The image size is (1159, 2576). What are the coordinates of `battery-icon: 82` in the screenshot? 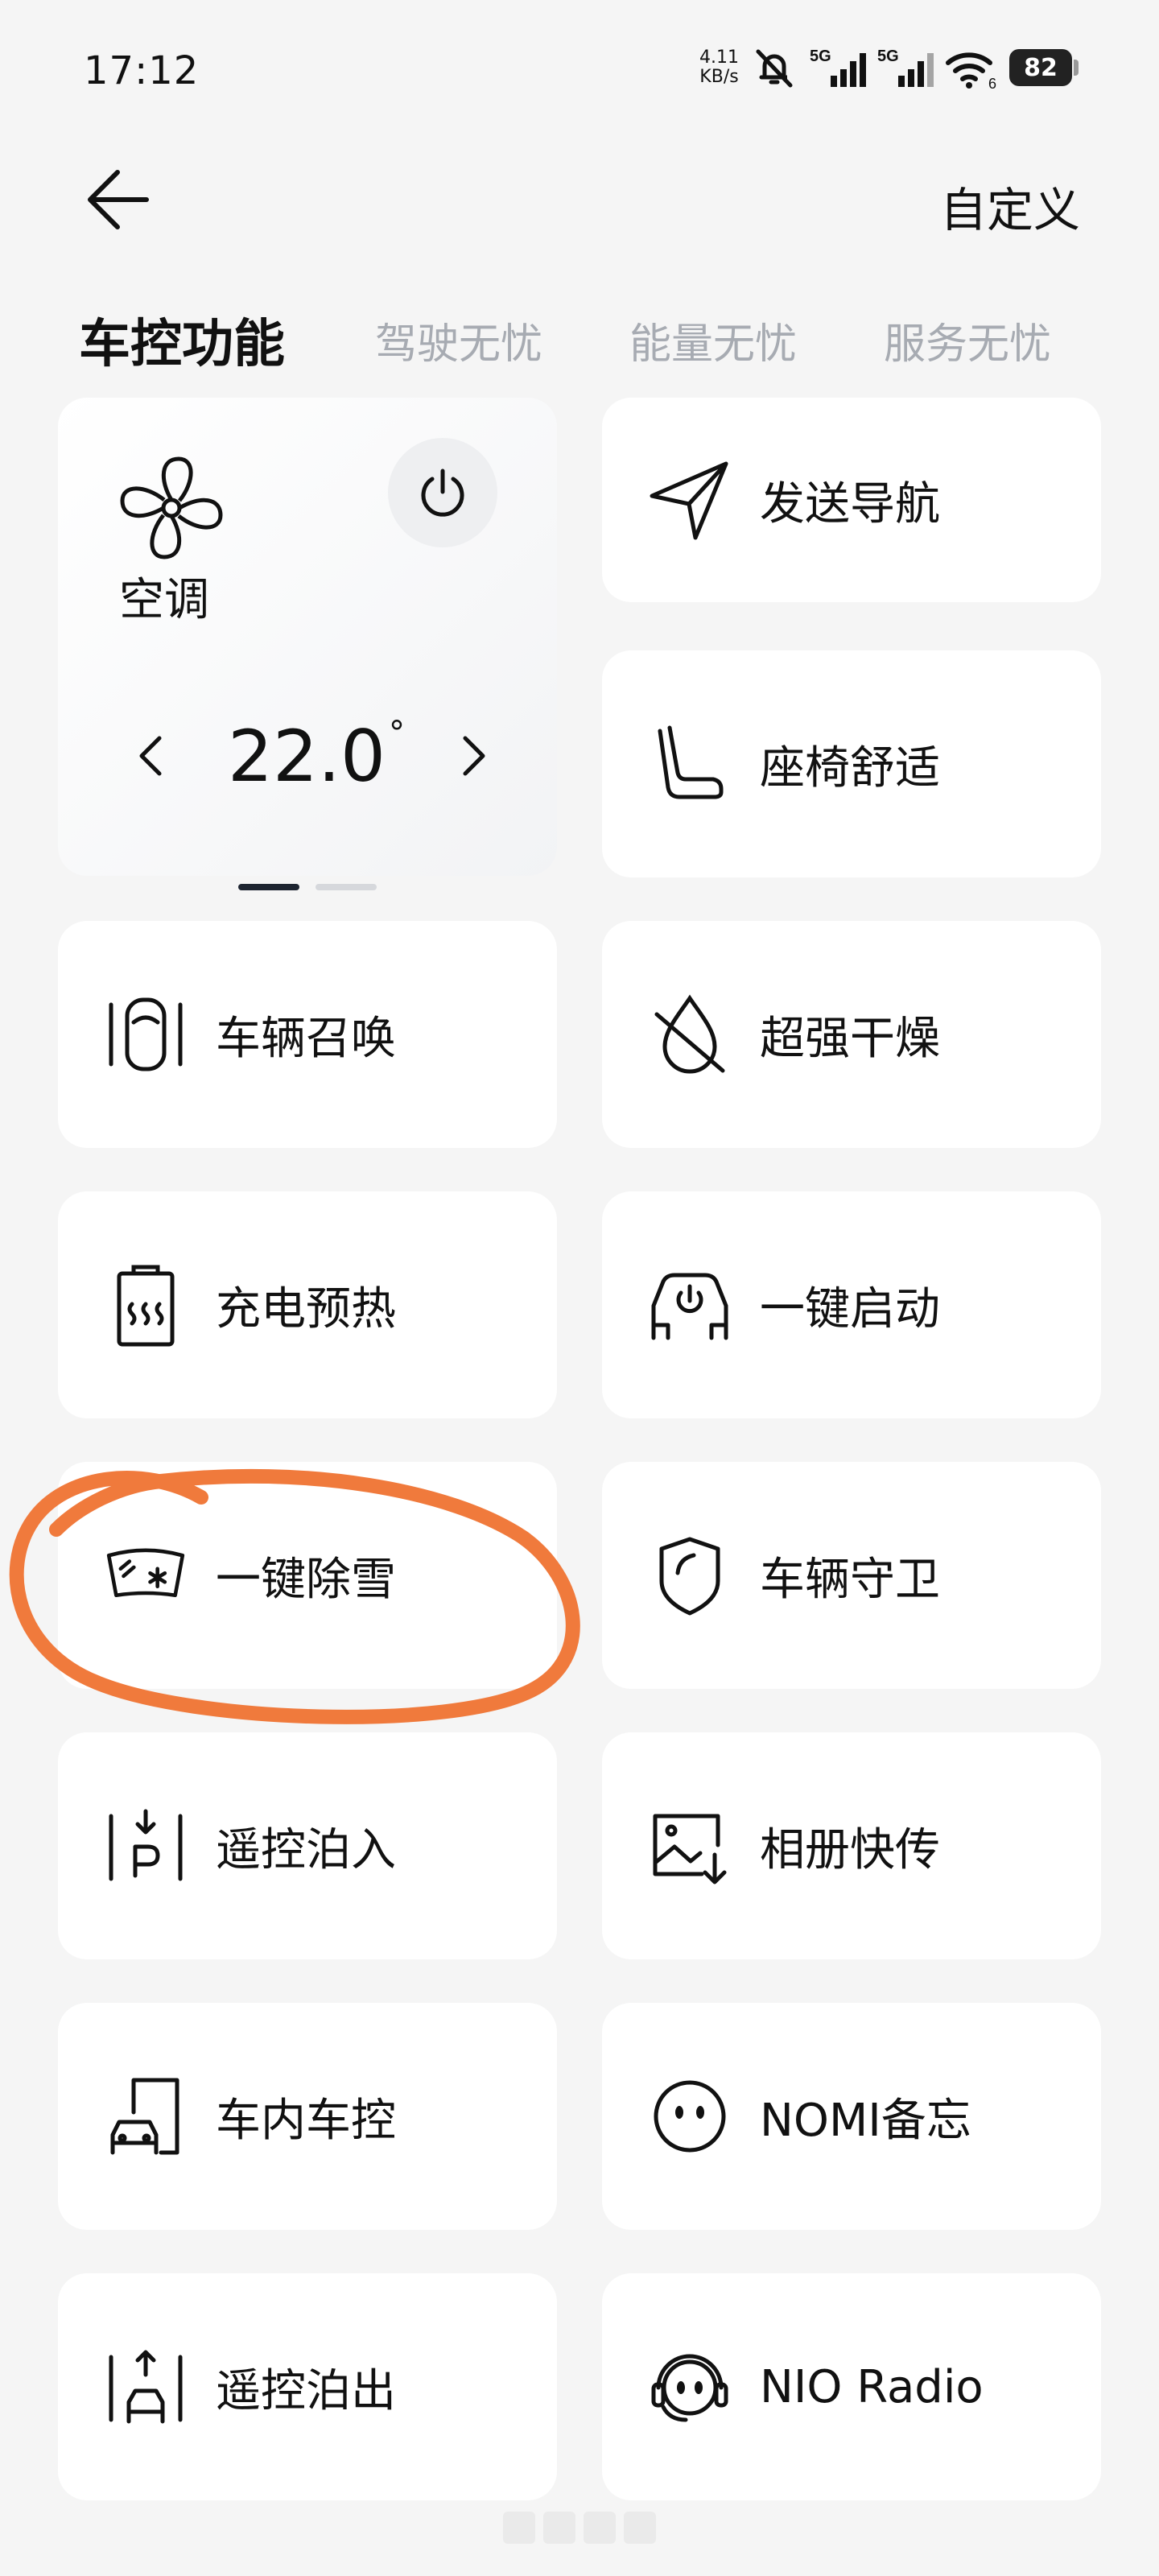 It's located at (1040, 67).